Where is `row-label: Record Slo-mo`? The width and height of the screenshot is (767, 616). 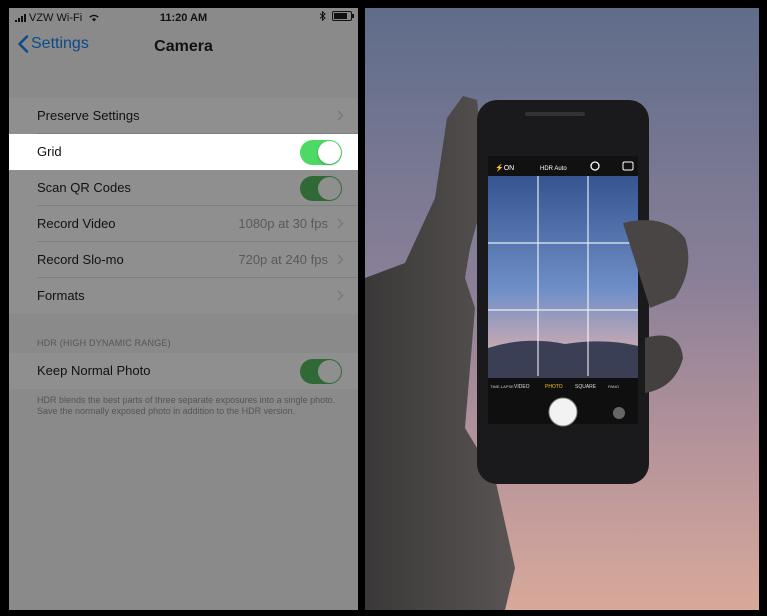
row-label: Record Slo-mo is located at coordinates (80, 259).